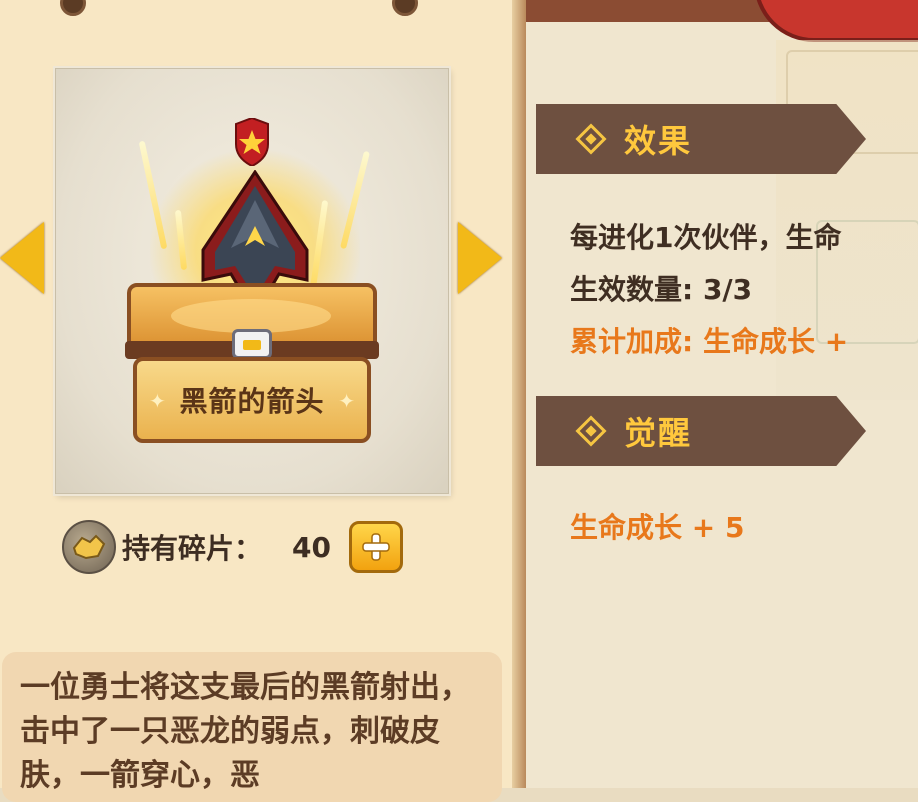 The width and height of the screenshot is (918, 802). What do you see at coordinates (658, 433) in the screenshot?
I see `awaken-section-title: 觉醒` at bounding box center [658, 433].